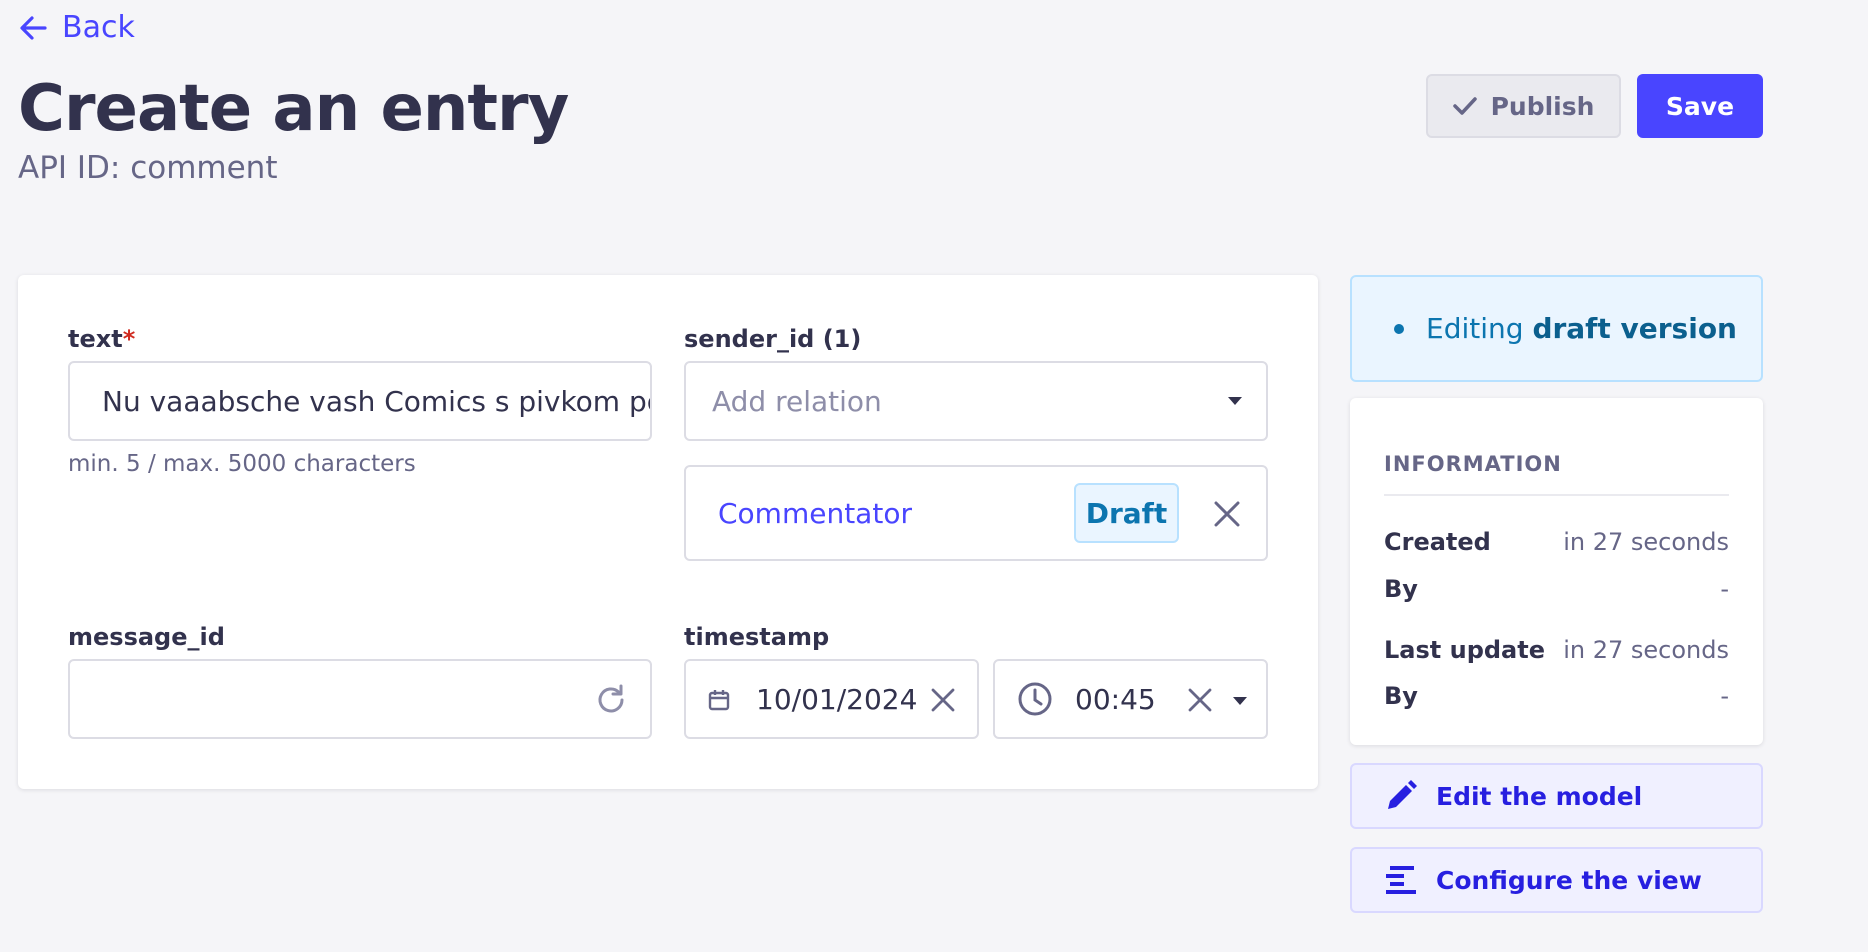 The width and height of the screenshot is (1868, 952). I want to click on list-settings-icon, so click(1401, 880).